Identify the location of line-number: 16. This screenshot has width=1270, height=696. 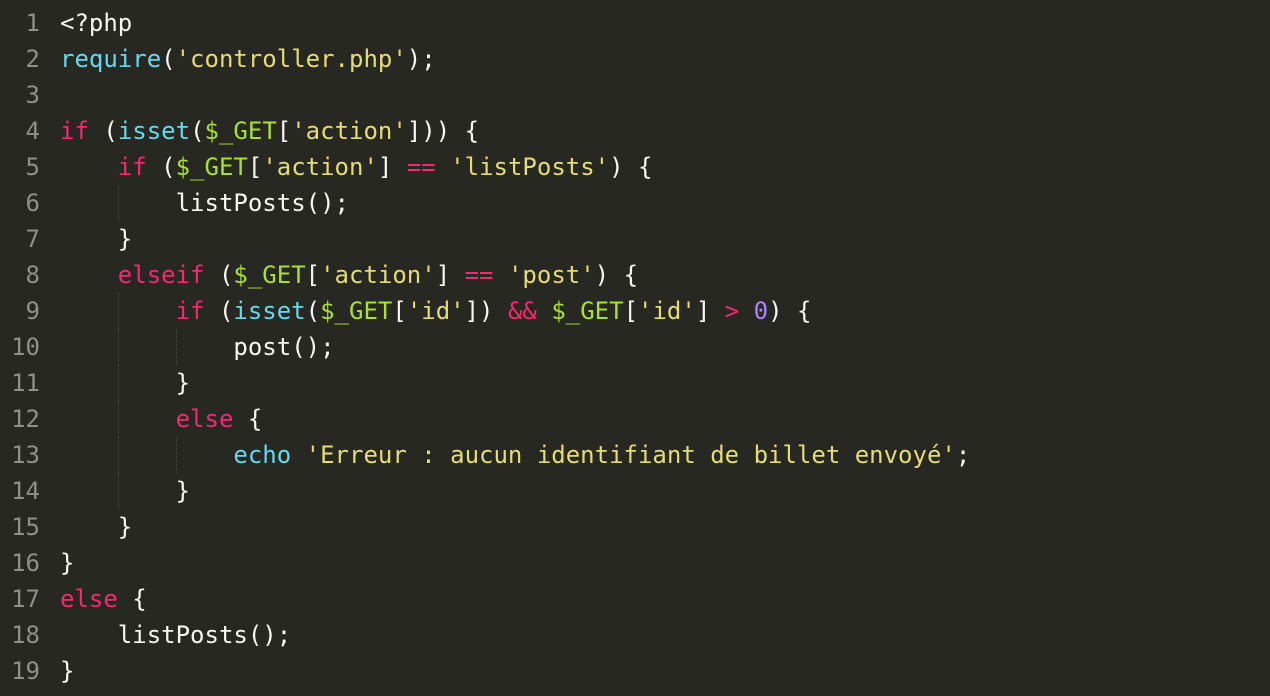
(25, 563).